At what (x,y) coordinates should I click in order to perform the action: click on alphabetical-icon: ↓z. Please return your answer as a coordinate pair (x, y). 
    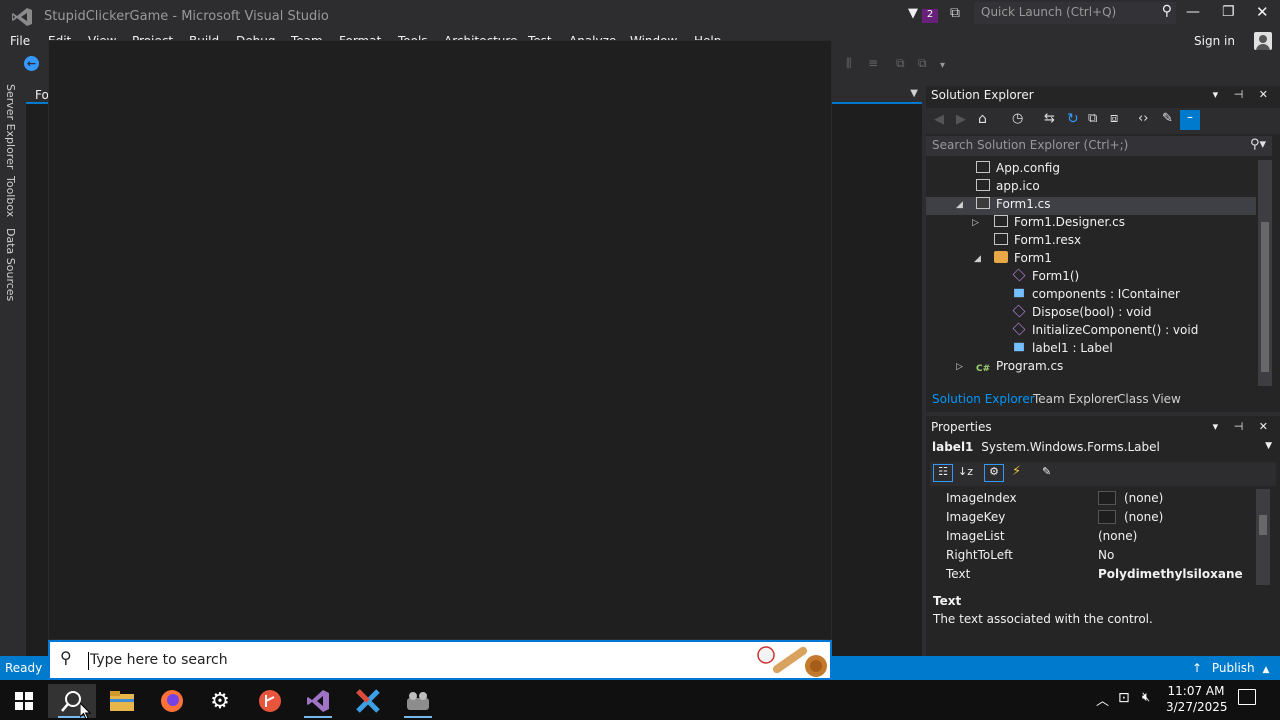
    Looking at the image, I should click on (965, 471).